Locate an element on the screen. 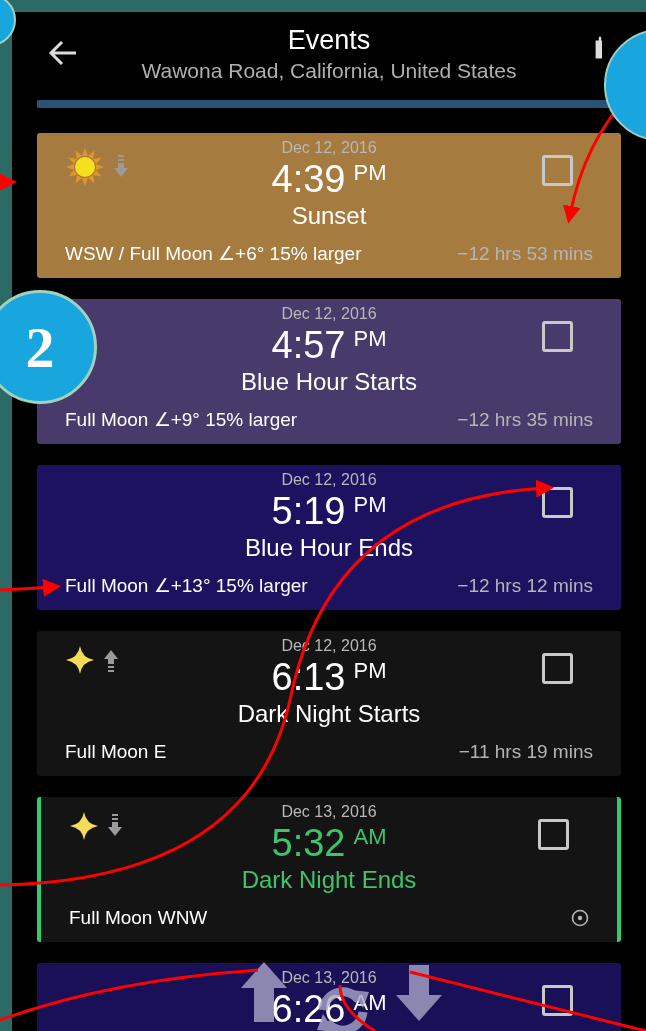  countdown-text: −12 hrs 53 mins is located at coordinates (525, 253).